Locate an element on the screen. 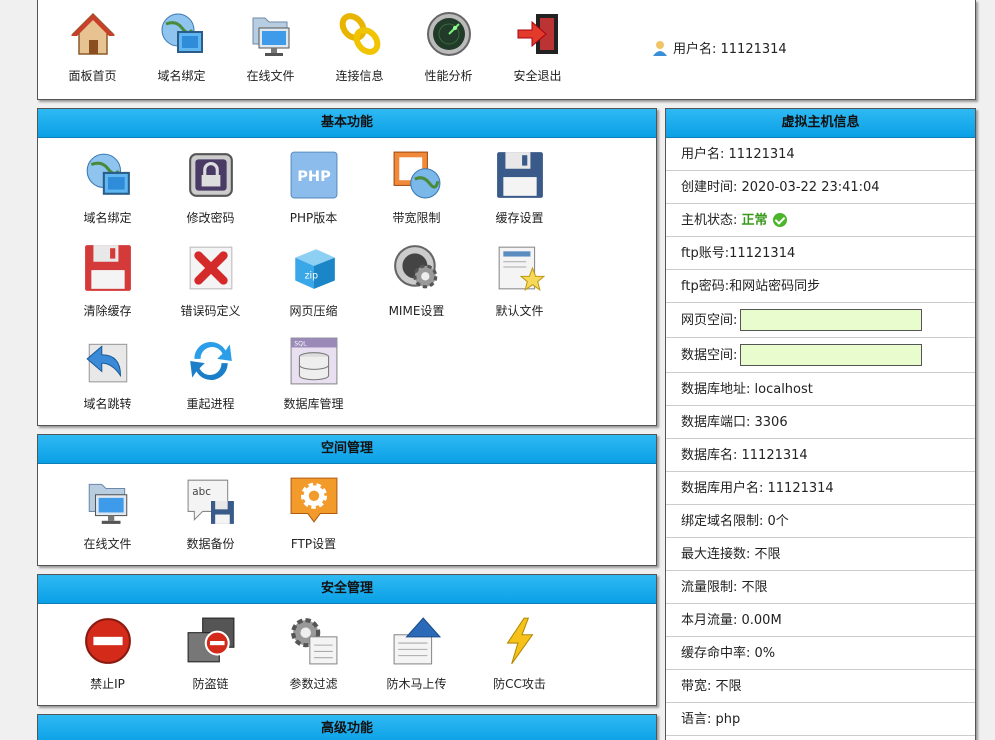  btn-anti-hotlink-label: 防盗链 is located at coordinates (210, 684).